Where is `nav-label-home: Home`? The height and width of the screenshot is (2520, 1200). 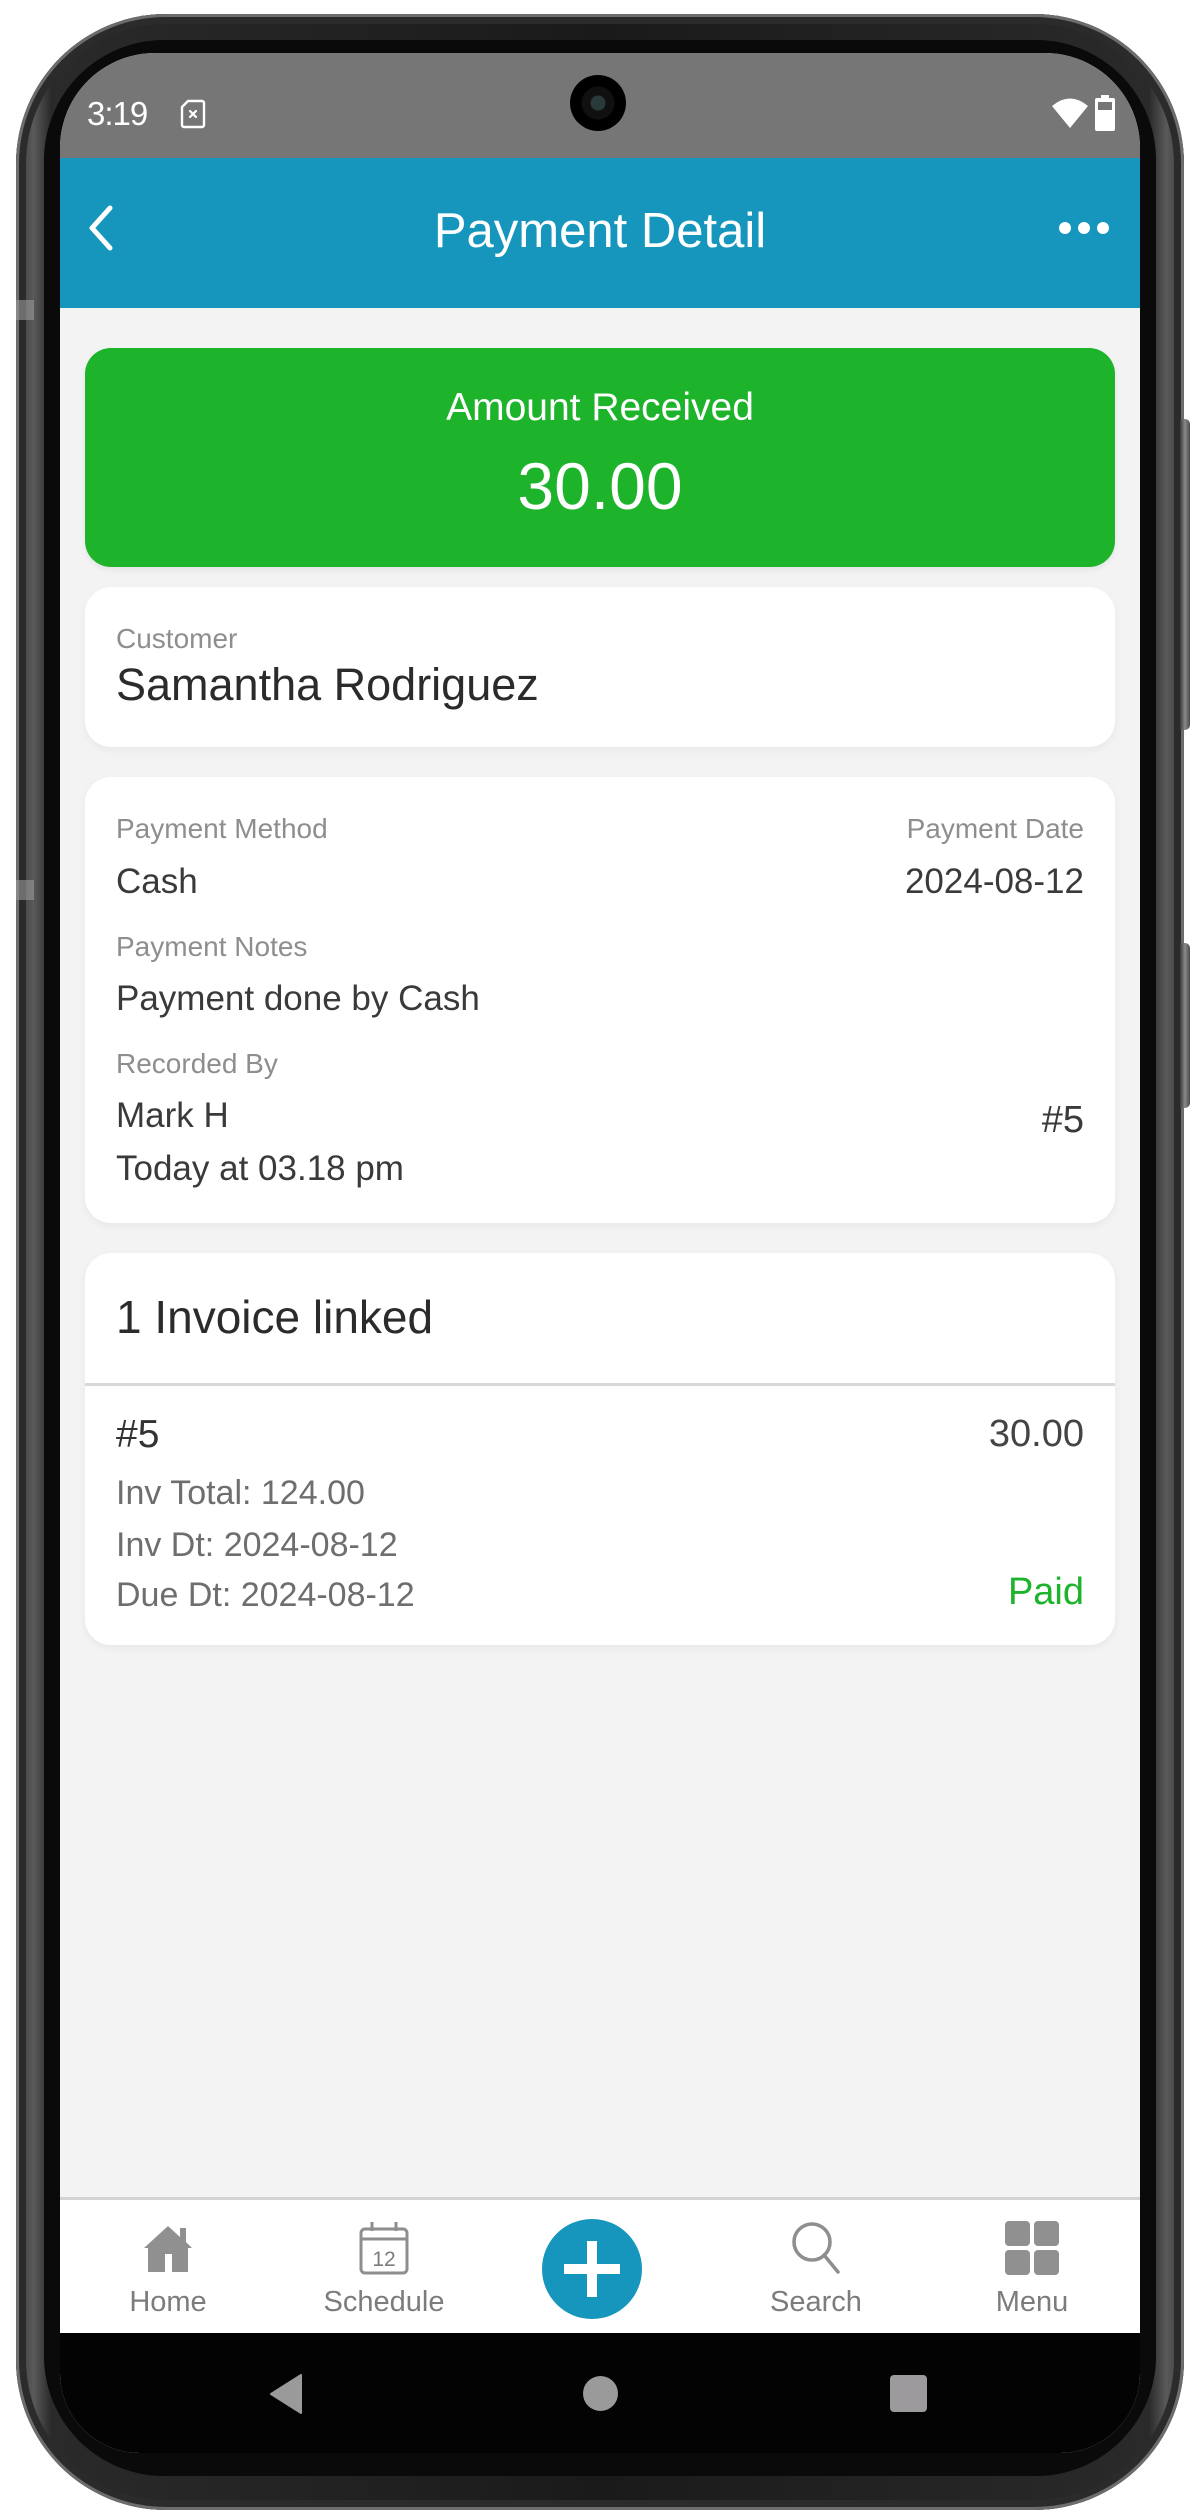
nav-label-home: Home is located at coordinates (168, 2302).